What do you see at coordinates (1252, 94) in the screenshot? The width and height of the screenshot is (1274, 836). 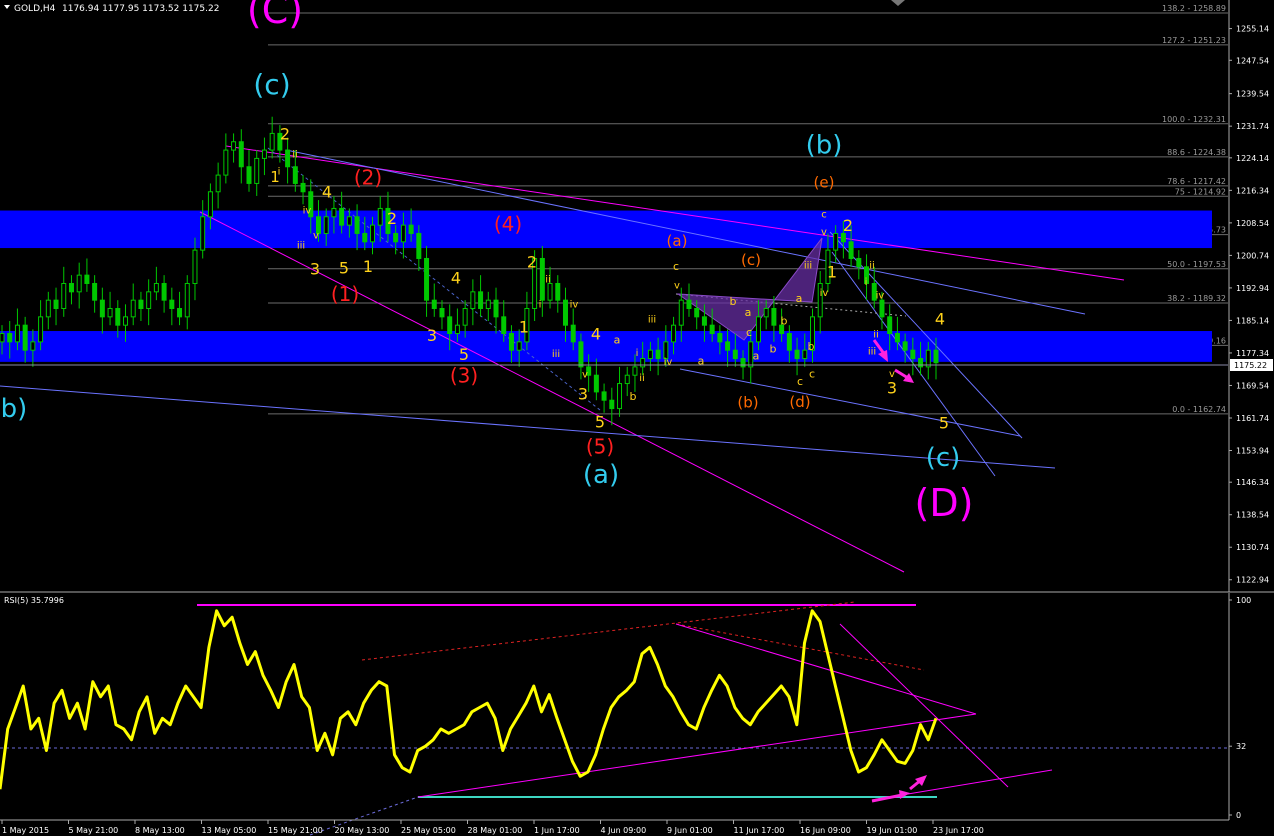 I see `price-tick-label: 1239.54` at bounding box center [1252, 94].